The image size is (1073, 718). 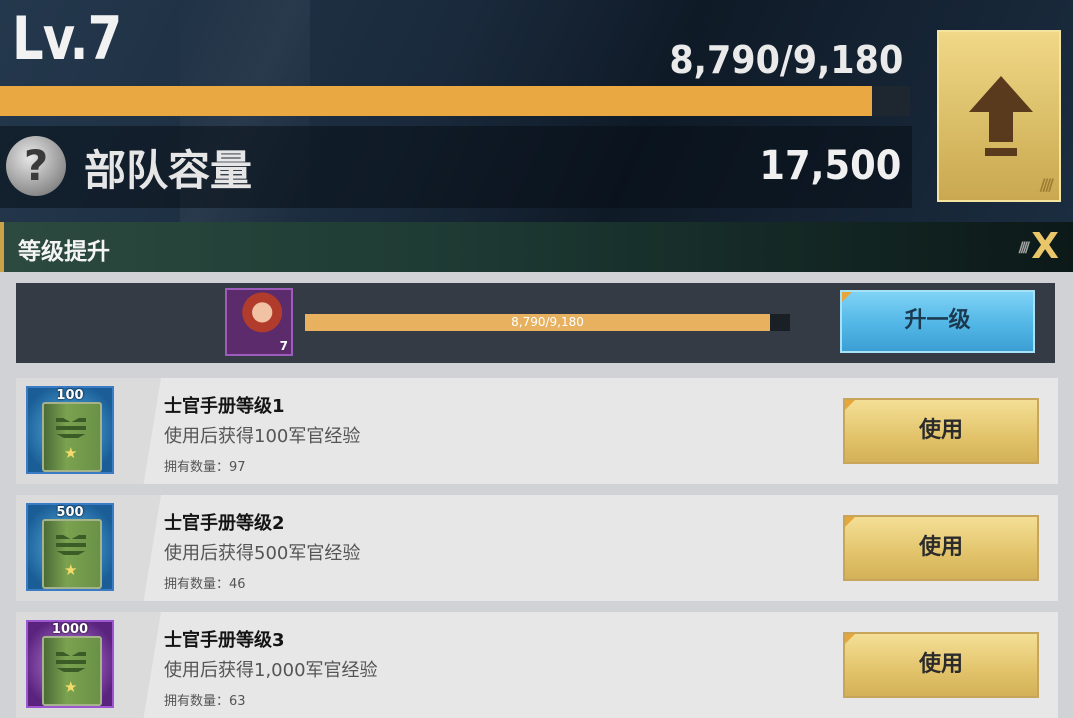 I want to click on officer-avatar: 7, so click(x=259, y=322).